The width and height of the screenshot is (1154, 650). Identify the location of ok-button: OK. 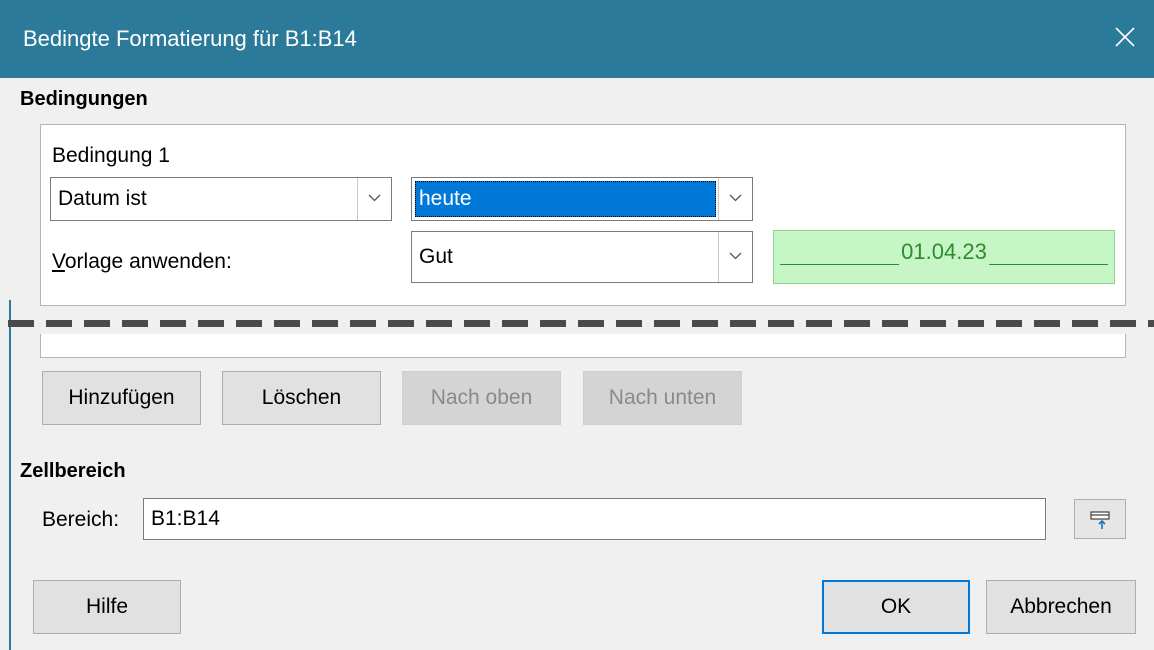
(896, 607).